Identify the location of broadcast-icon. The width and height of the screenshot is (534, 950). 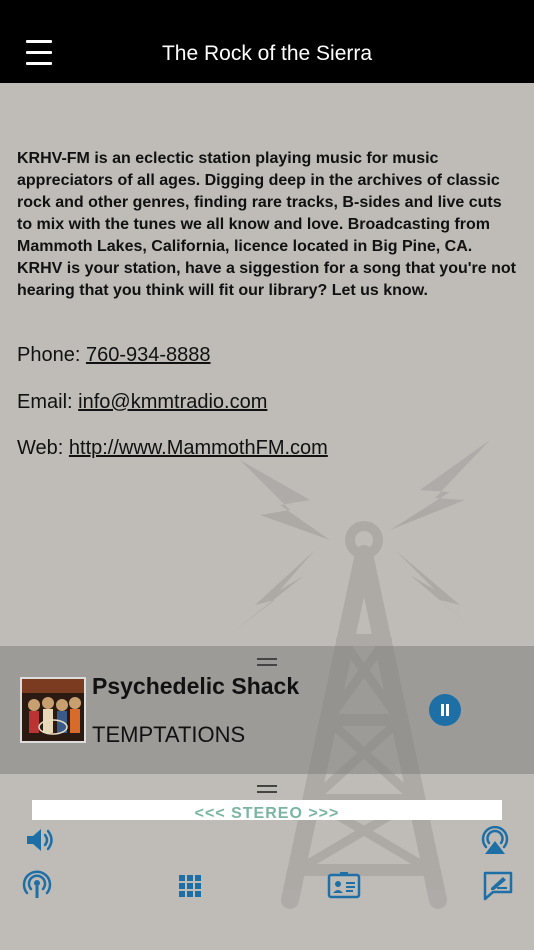
(37, 885).